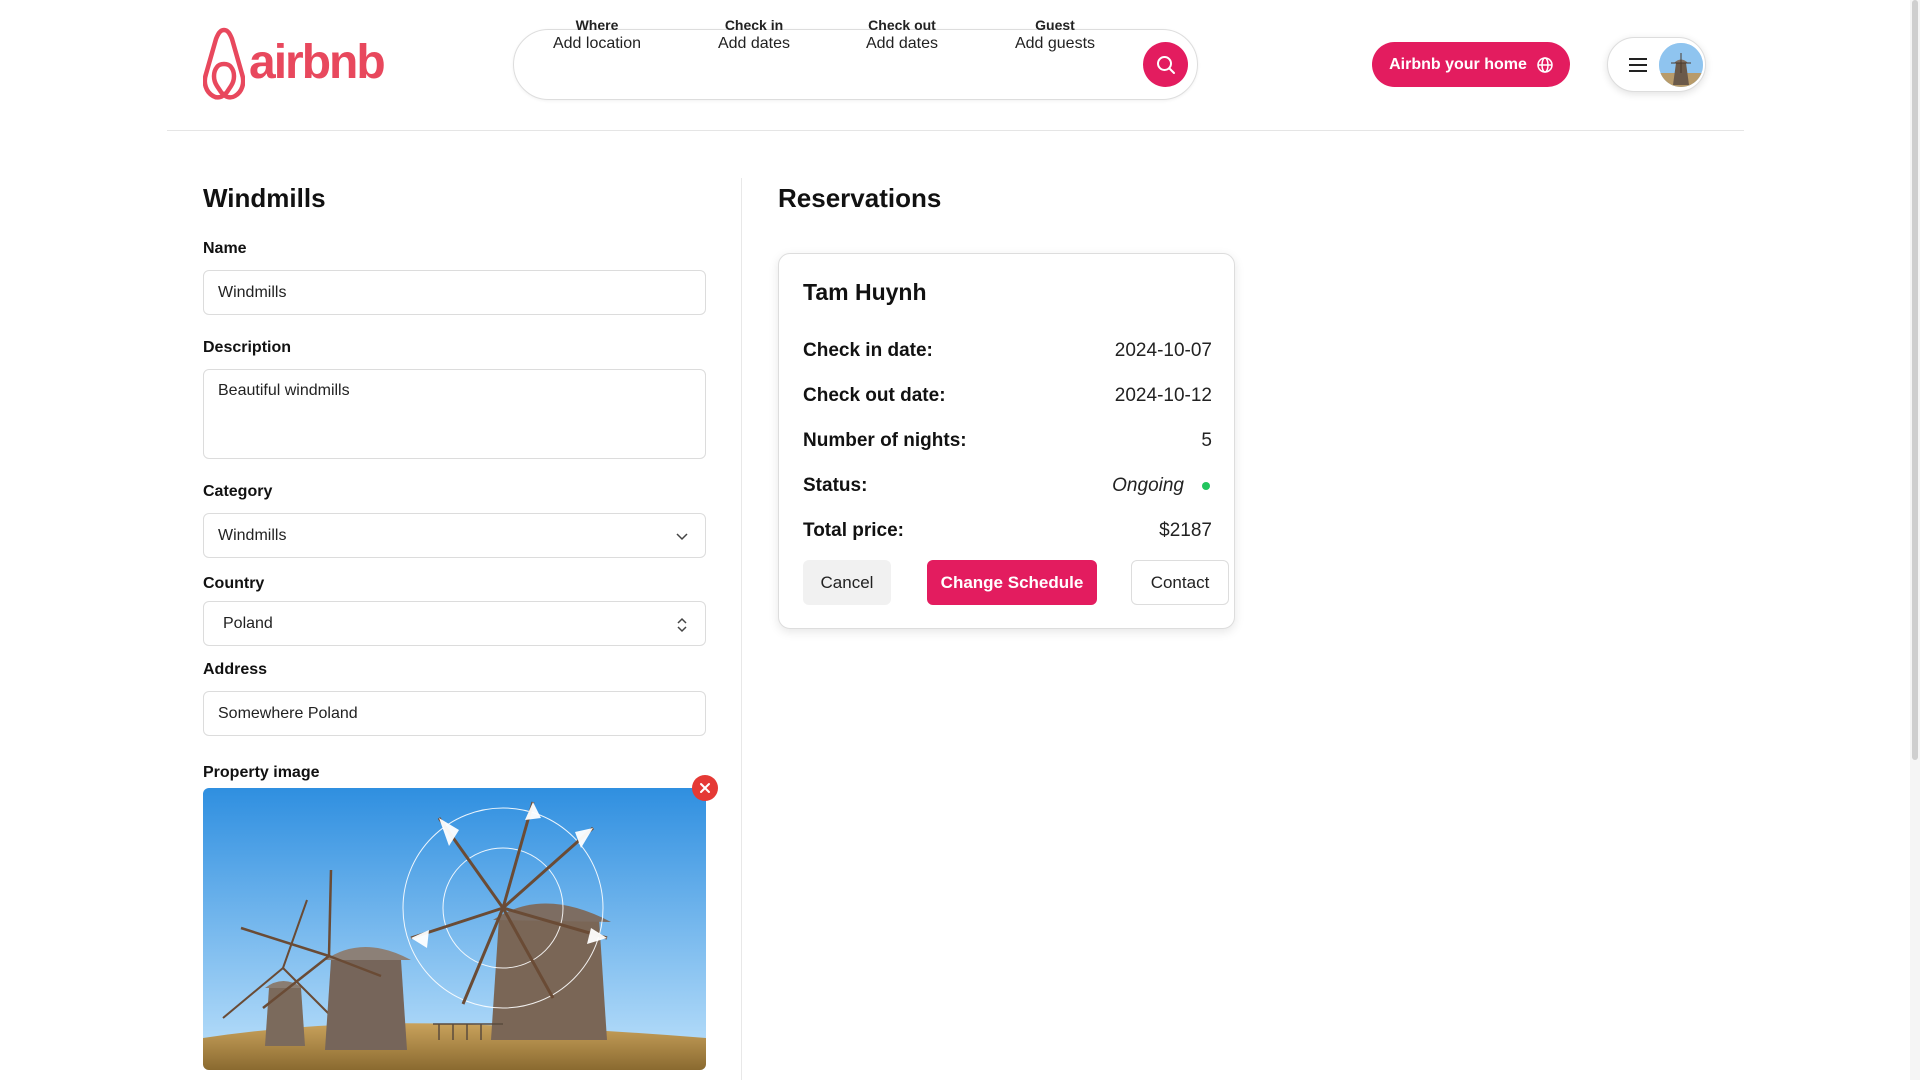 This screenshot has width=1920, height=1080. Describe the element at coordinates (1656, 64) in the screenshot. I see `user-menu-button` at that location.